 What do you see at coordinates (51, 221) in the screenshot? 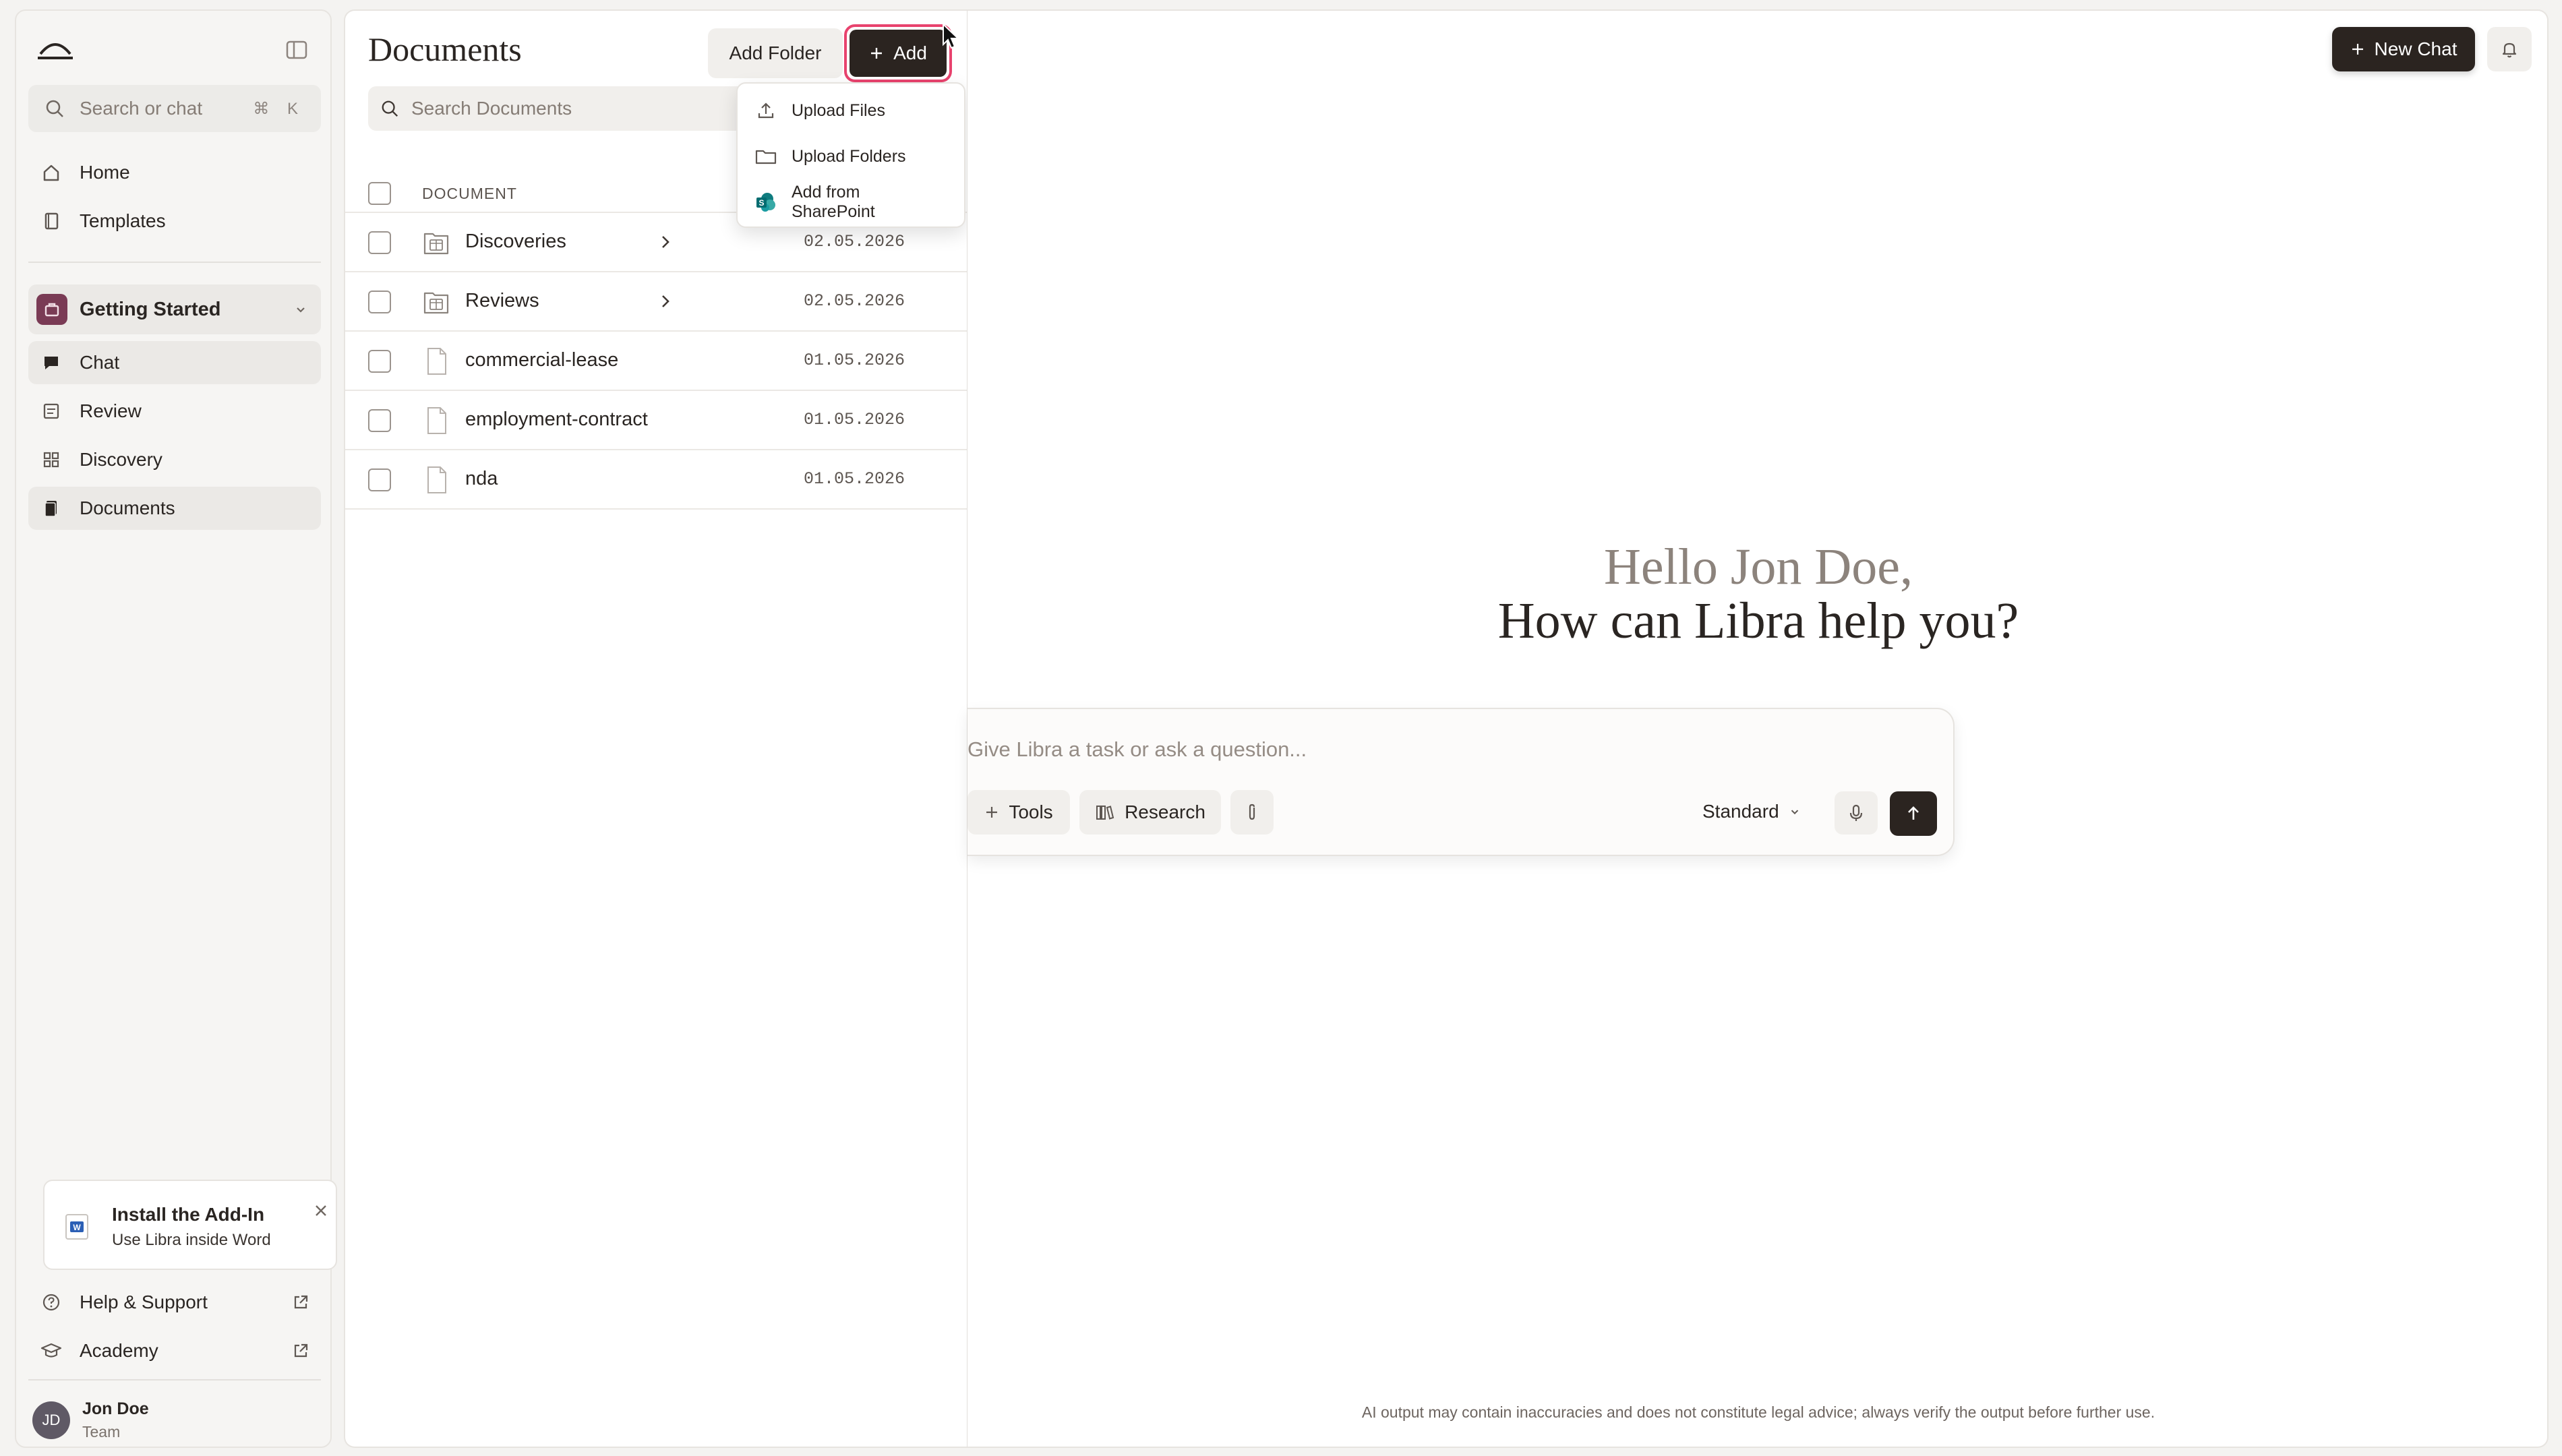
I see `book-icon` at bounding box center [51, 221].